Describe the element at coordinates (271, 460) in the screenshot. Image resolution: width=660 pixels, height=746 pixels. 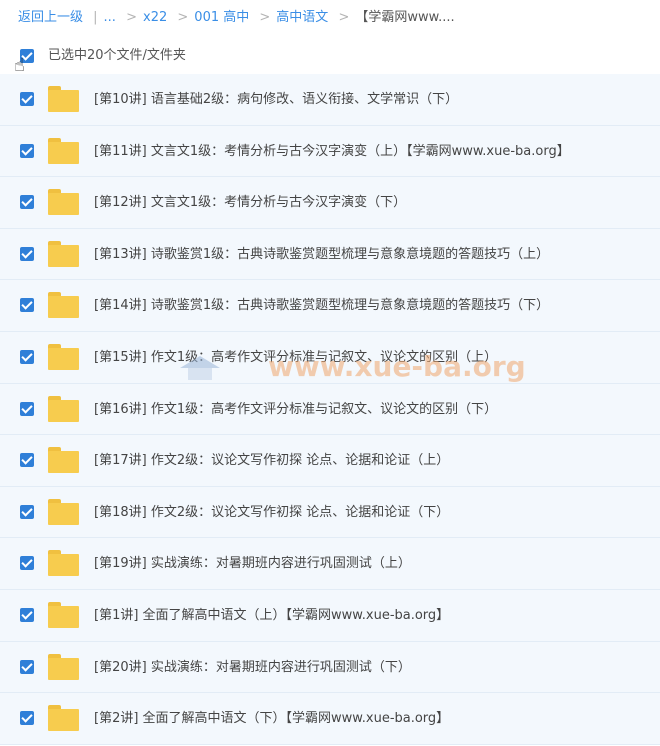
I see `file-name: [第17讲] 作文2级：议论文写作初探 论点、论据和论证（上）` at that location.